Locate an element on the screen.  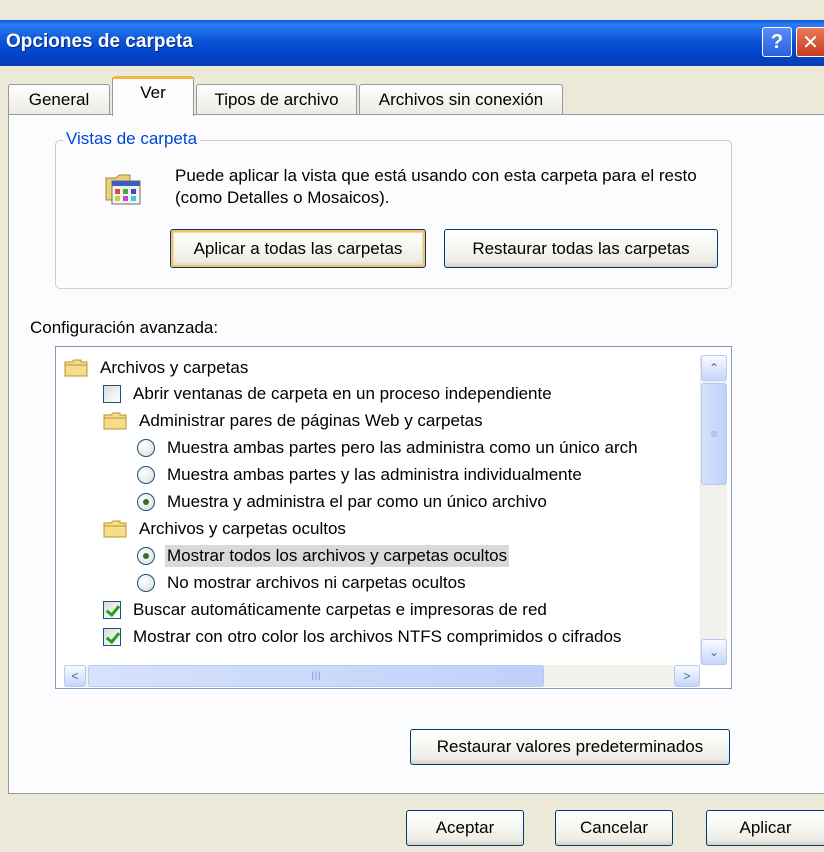
horizontal-scroll-thumb: III is located at coordinates (316, 676).